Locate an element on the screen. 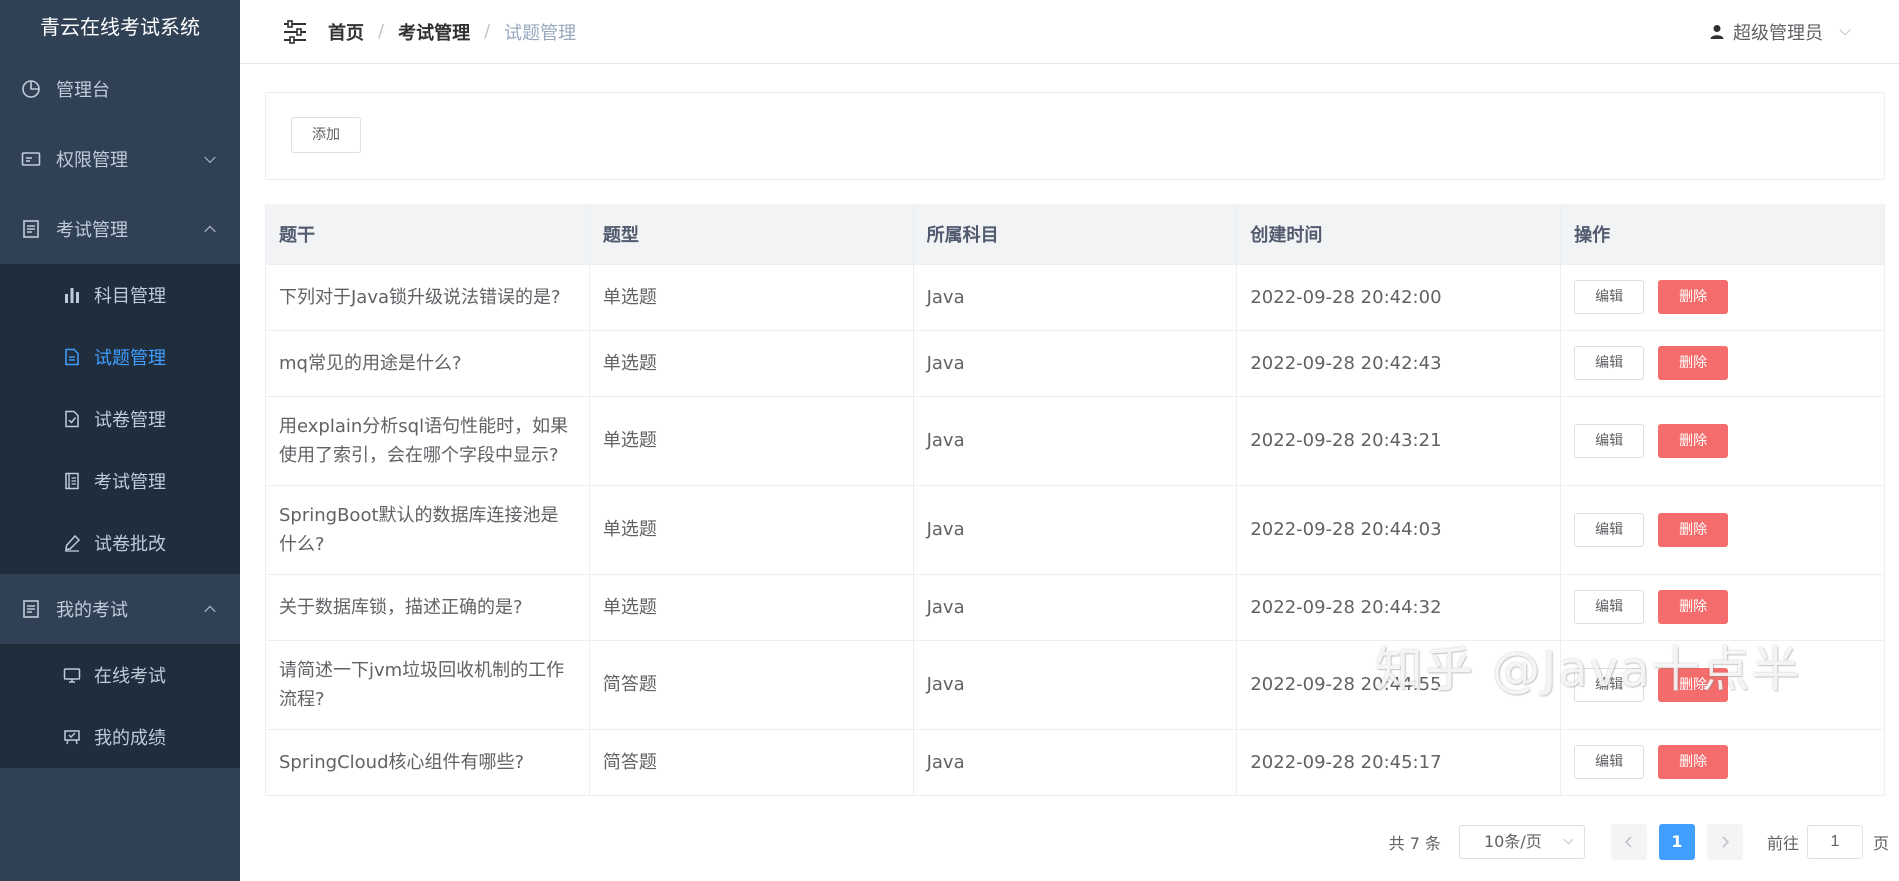 The height and width of the screenshot is (881, 1899). sidebar-item-subjects: 科目管理 is located at coordinates (120, 295).